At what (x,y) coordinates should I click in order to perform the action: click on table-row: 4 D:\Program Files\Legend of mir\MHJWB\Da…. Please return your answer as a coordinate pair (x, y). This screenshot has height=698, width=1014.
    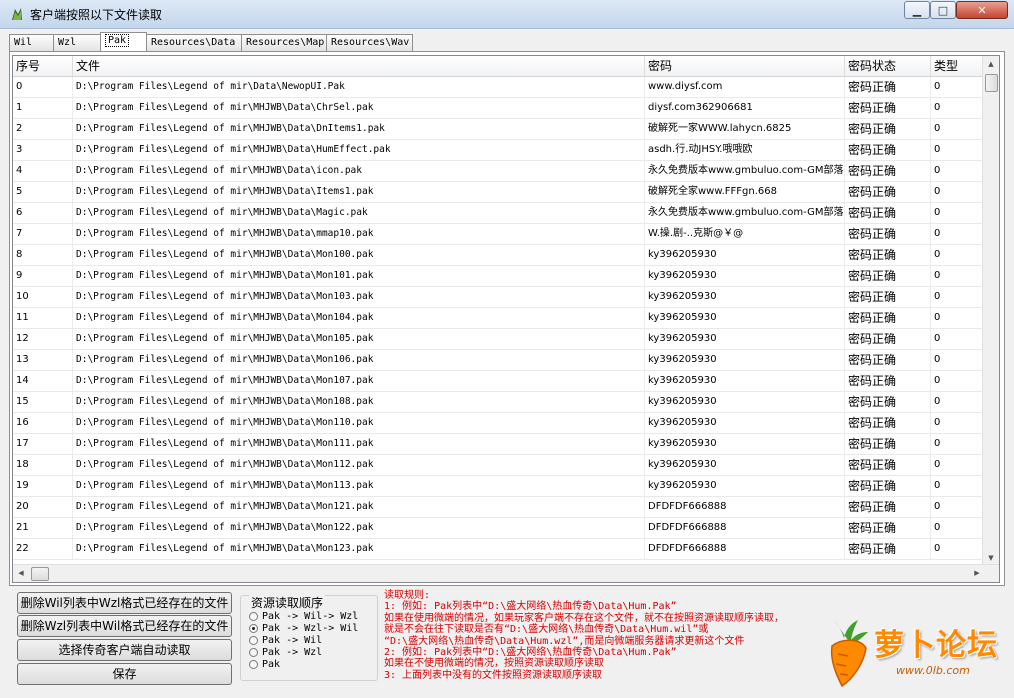
    Looking at the image, I should click on (499, 171).